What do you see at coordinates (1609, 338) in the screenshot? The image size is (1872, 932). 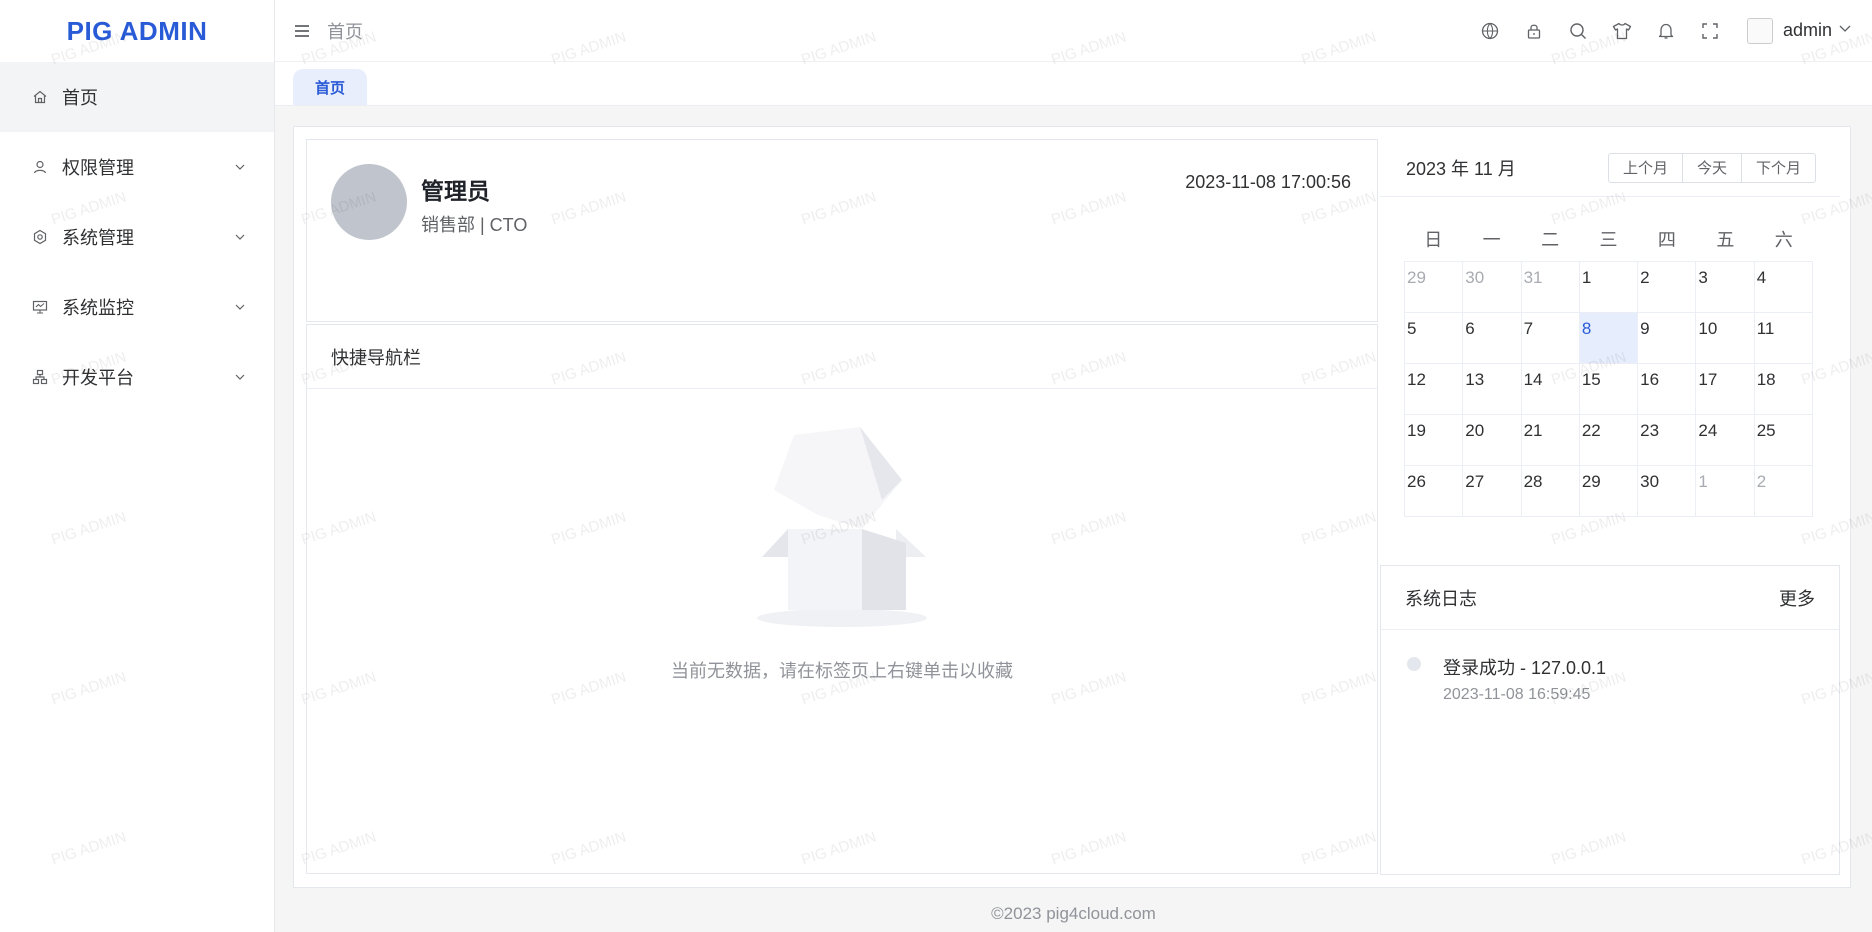 I see `calendar-day-today: 8` at bounding box center [1609, 338].